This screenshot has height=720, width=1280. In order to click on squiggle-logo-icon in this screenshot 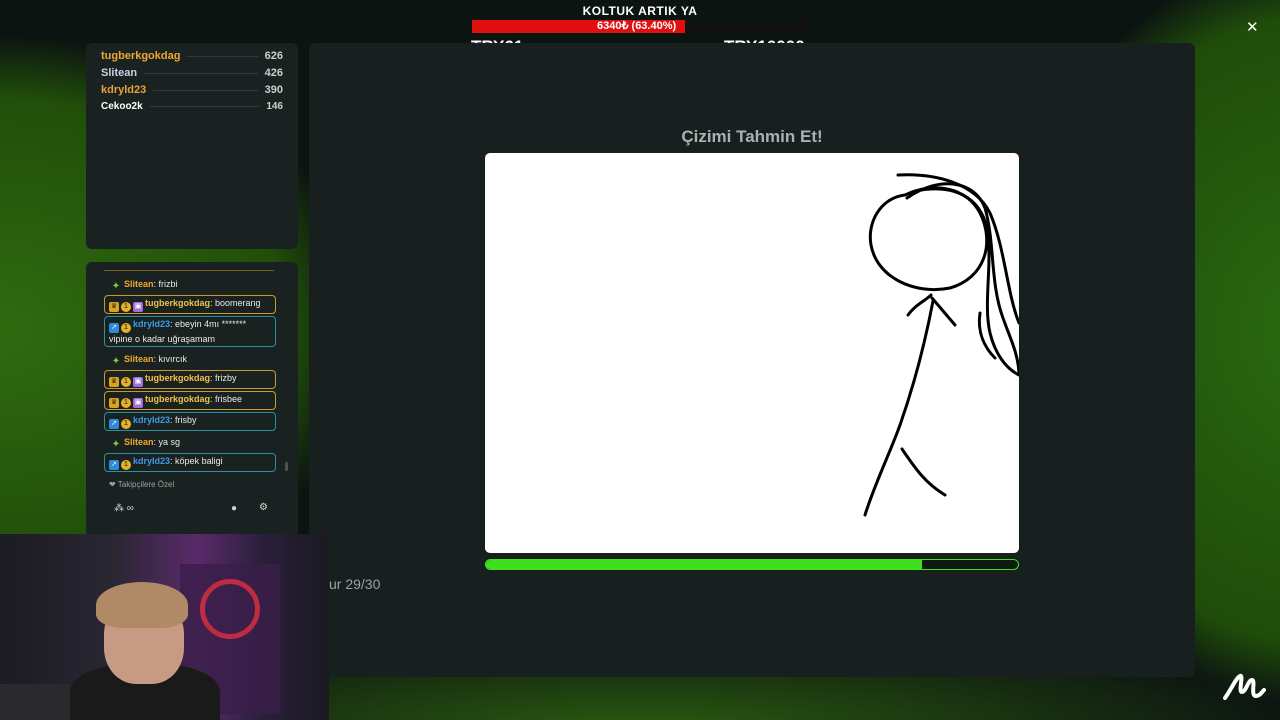, I will do `click(1244, 687)`.